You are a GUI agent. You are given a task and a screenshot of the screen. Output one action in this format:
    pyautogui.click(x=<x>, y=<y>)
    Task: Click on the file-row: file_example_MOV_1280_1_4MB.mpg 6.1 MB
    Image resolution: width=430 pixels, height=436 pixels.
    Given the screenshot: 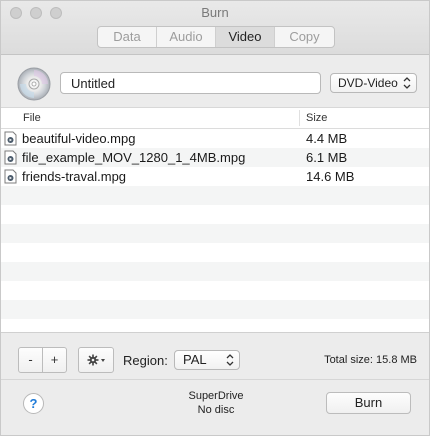 What is the action you would take?
    pyautogui.click(x=215, y=157)
    